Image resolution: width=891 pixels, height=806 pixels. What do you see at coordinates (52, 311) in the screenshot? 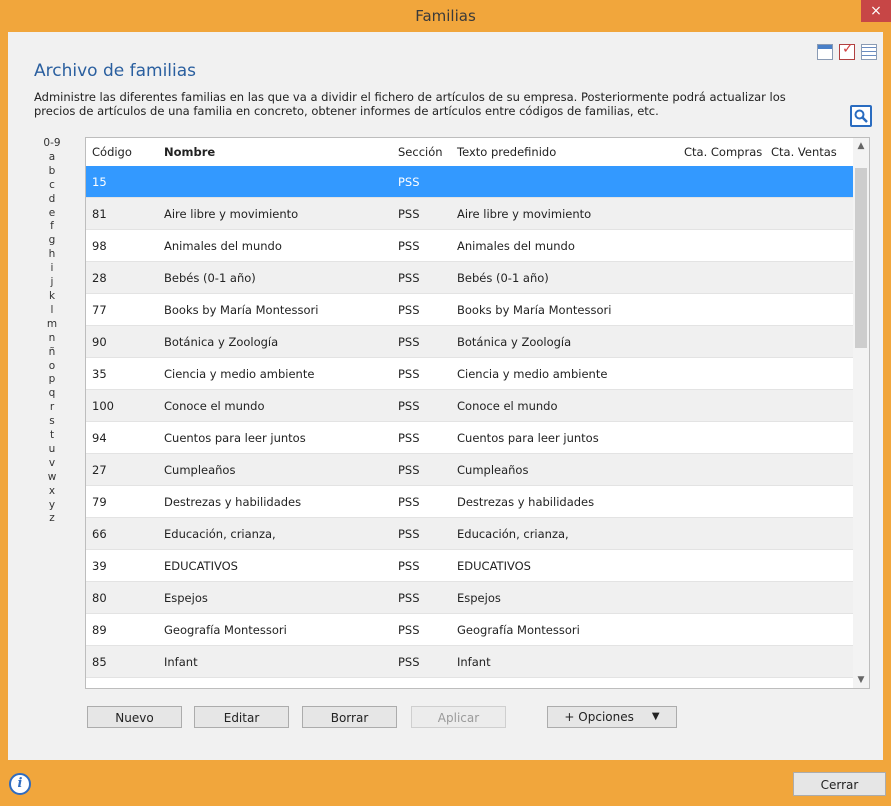
I see `alphabet-letter: l` at bounding box center [52, 311].